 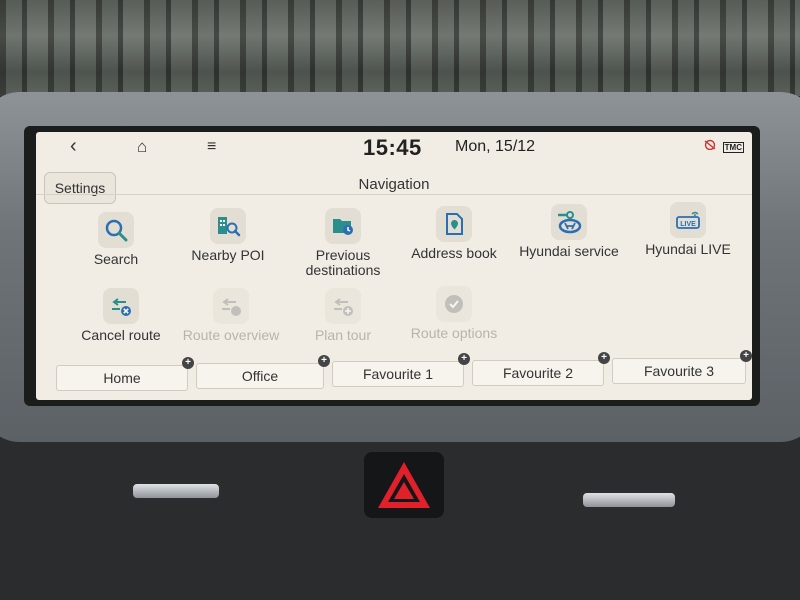 What do you see at coordinates (733, 147) in the screenshot?
I see `tmc-badge: TMC` at bounding box center [733, 147].